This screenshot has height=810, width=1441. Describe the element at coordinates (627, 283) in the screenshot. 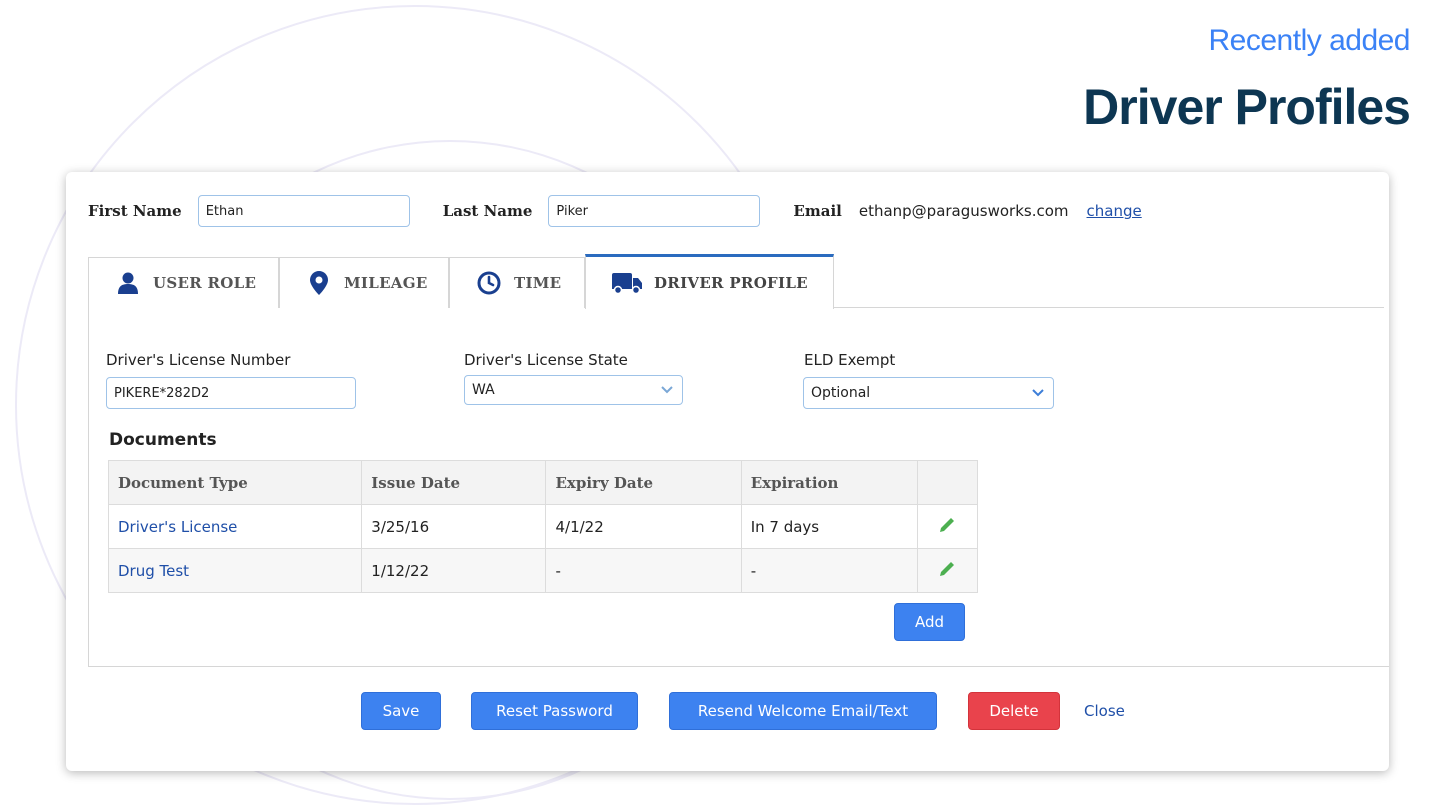

I see `truck-icon` at that location.